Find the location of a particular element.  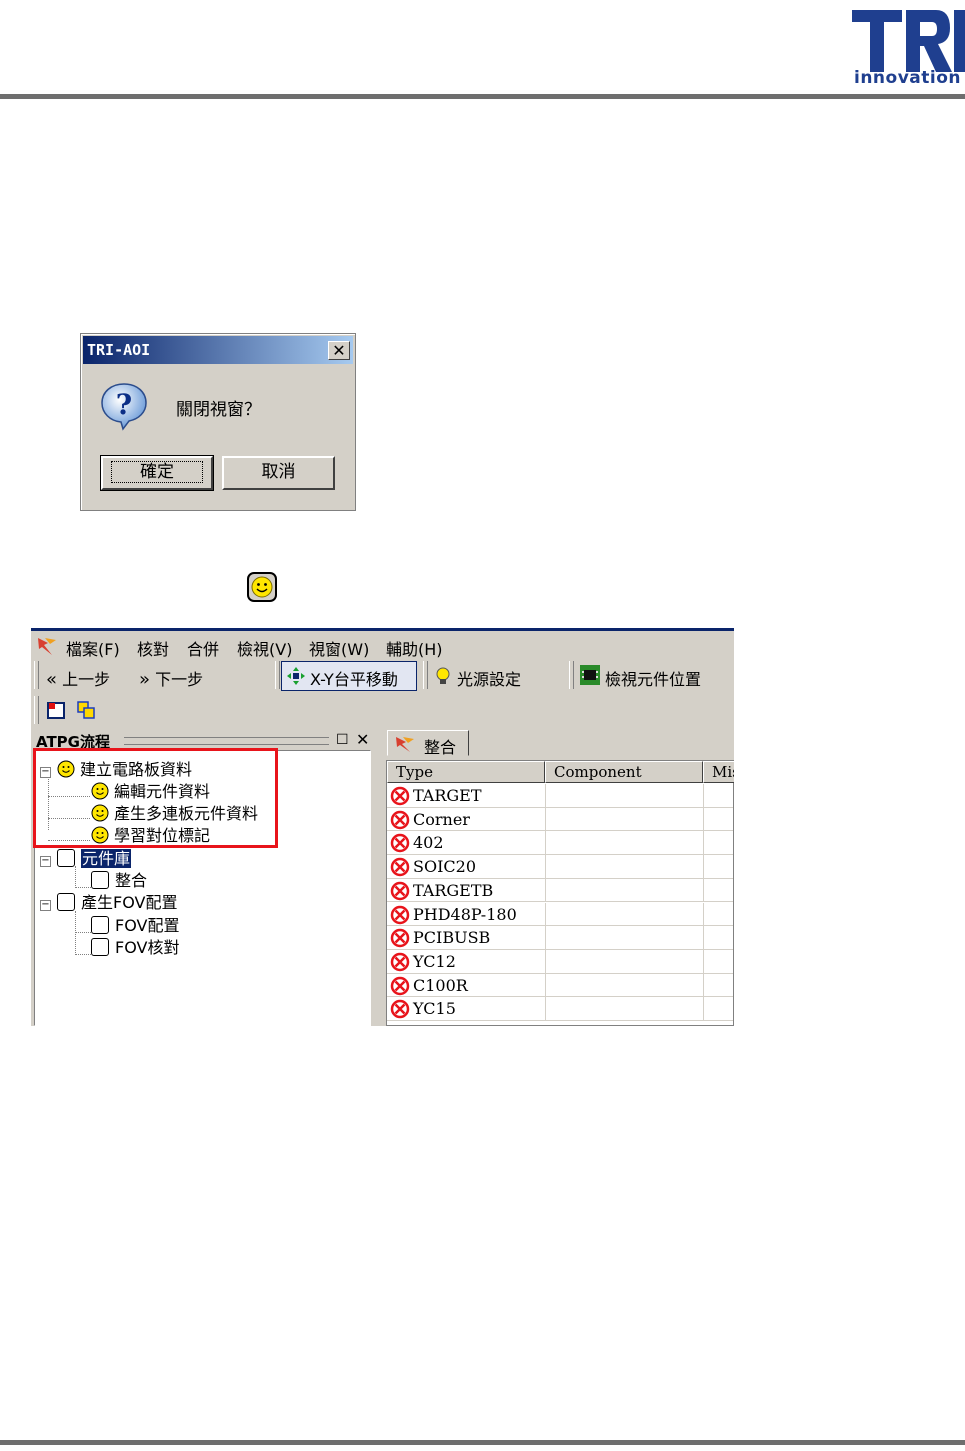

menu-window: 視窗(W) is located at coordinates (339, 648).